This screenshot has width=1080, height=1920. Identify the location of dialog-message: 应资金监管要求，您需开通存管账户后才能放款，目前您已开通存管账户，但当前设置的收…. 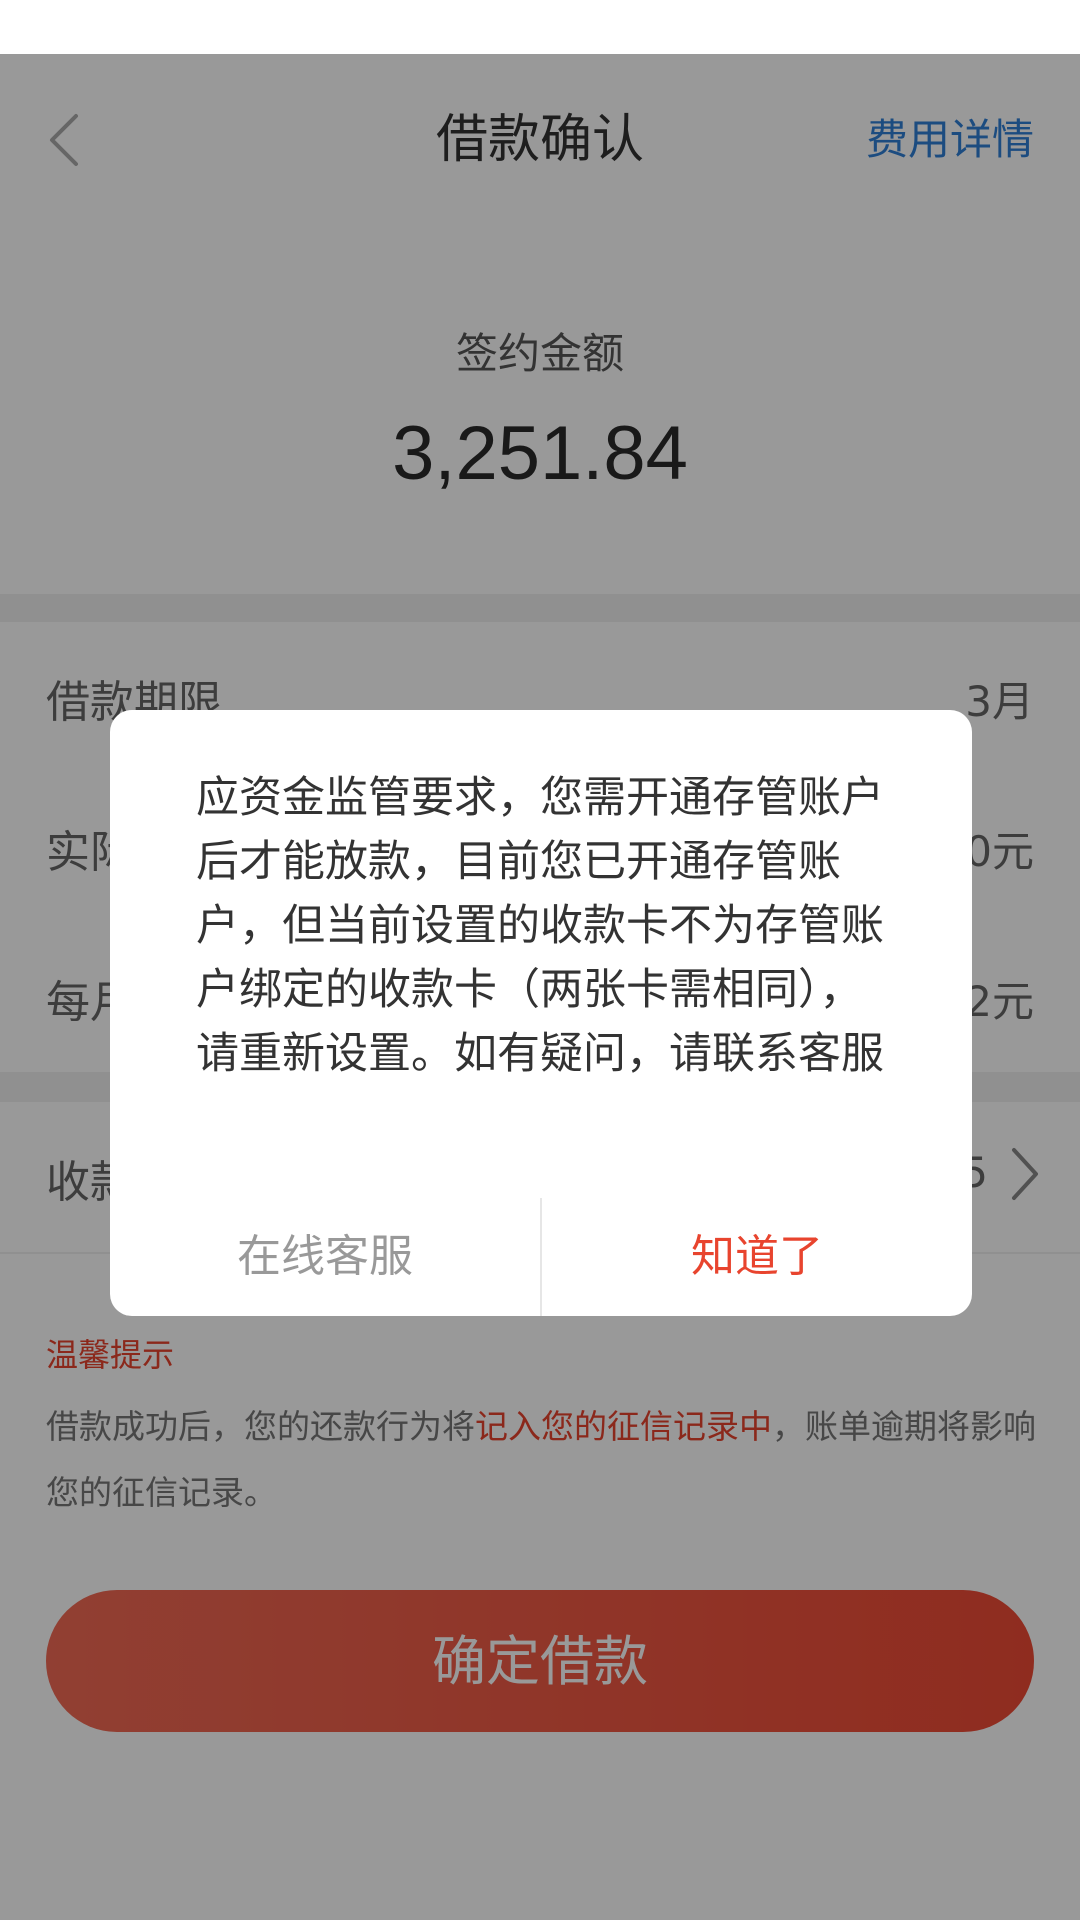
(540, 926).